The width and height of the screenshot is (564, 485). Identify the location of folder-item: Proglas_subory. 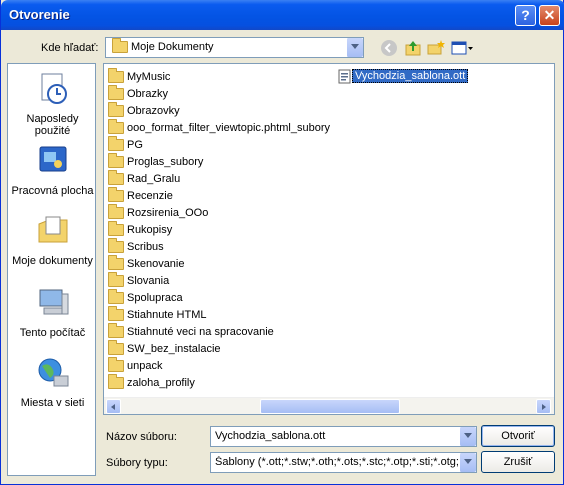
(156, 161).